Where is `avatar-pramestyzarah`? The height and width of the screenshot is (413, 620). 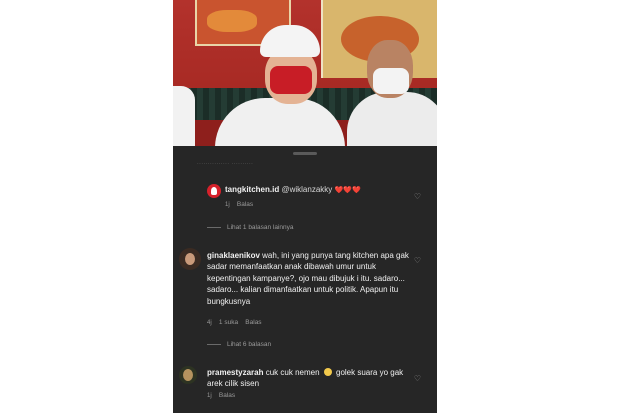 avatar-pramestyzarah is located at coordinates (188, 375).